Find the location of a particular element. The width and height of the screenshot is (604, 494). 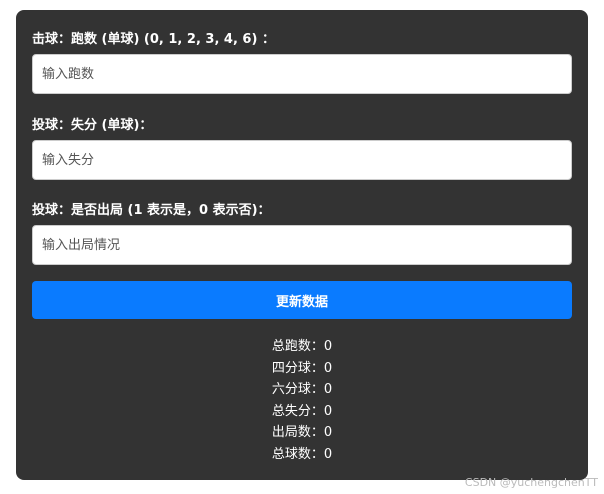

stat-label: 总球数： is located at coordinates (297, 454).